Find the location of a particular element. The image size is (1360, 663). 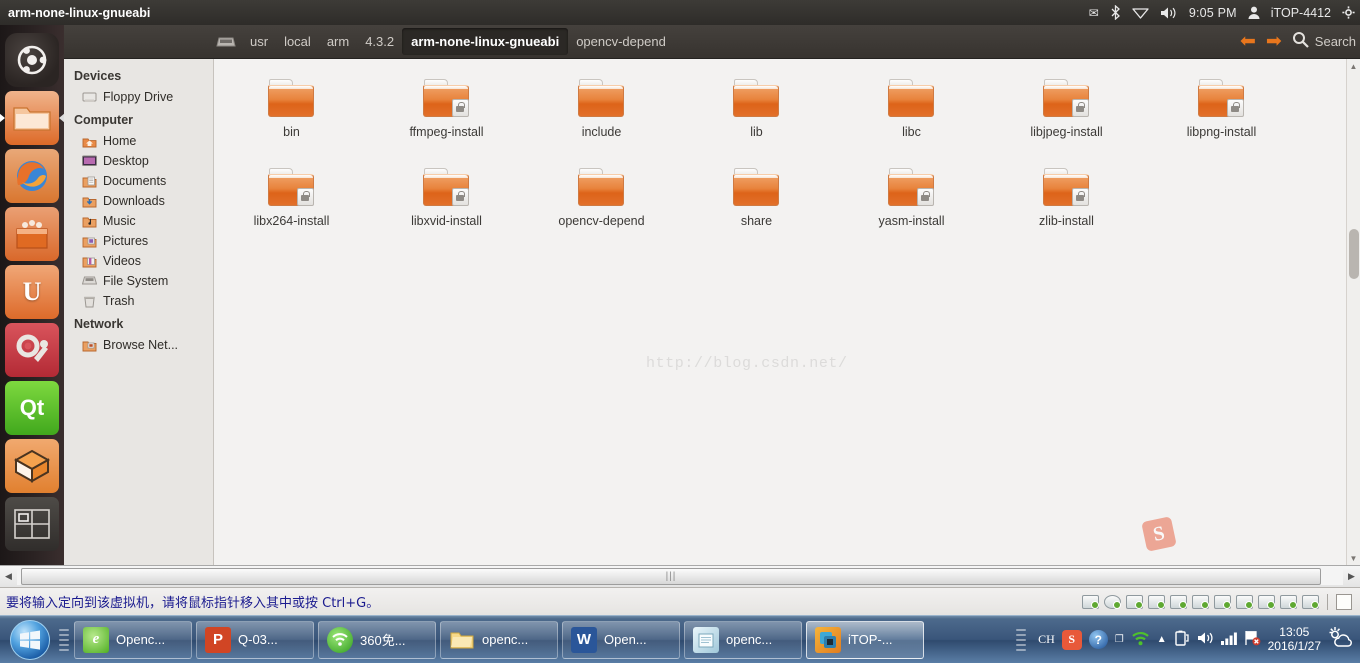

usb-device-icon is located at coordinates (1222, 601).